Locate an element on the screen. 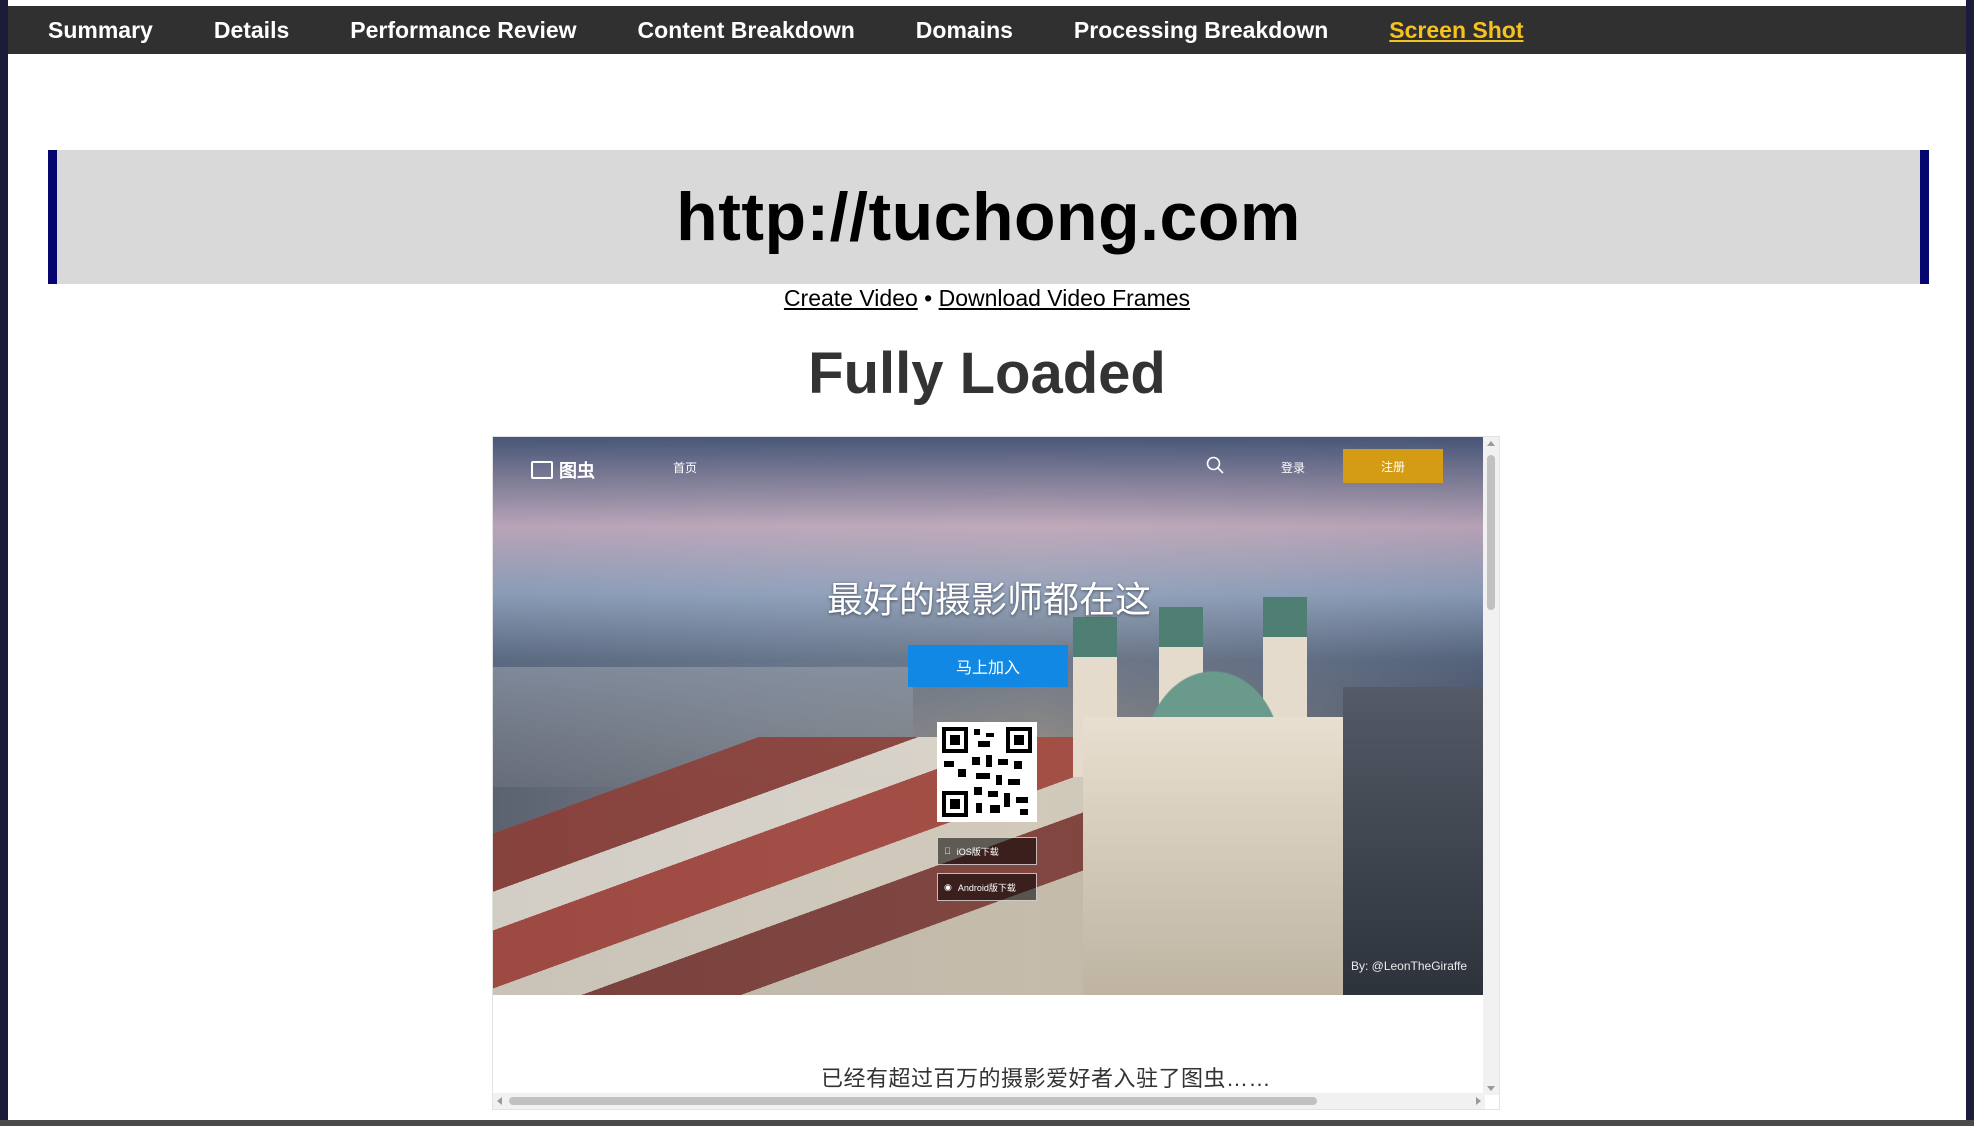 The width and height of the screenshot is (1974, 1126). site-header: 图虫 首页 登录 注册 is located at coordinates (989, 467).